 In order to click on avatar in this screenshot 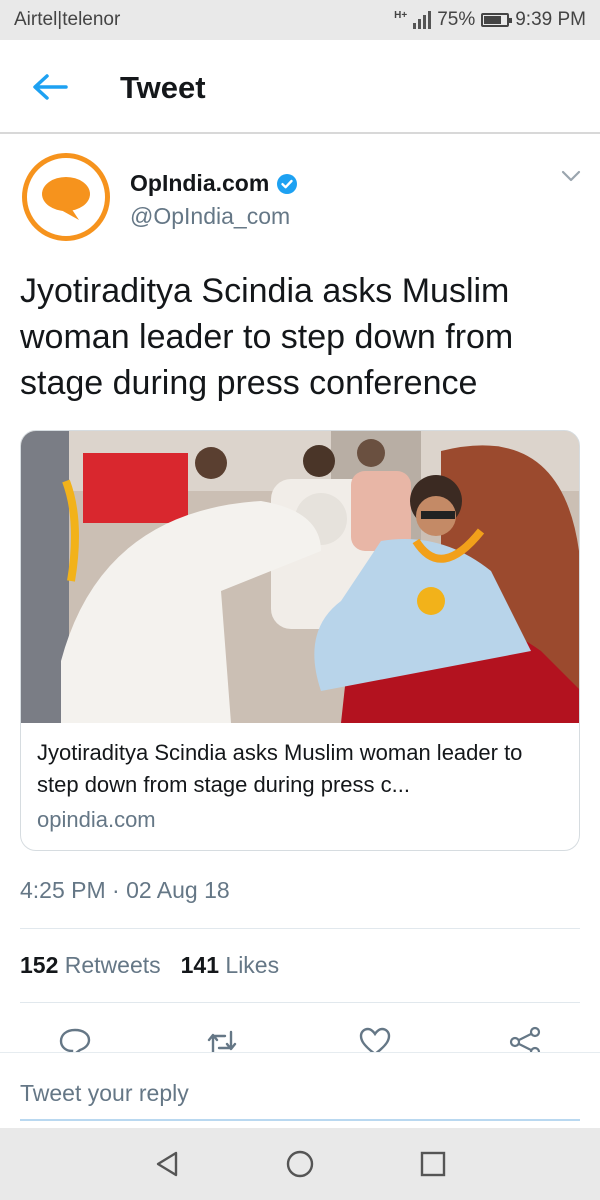, I will do `click(66, 197)`.